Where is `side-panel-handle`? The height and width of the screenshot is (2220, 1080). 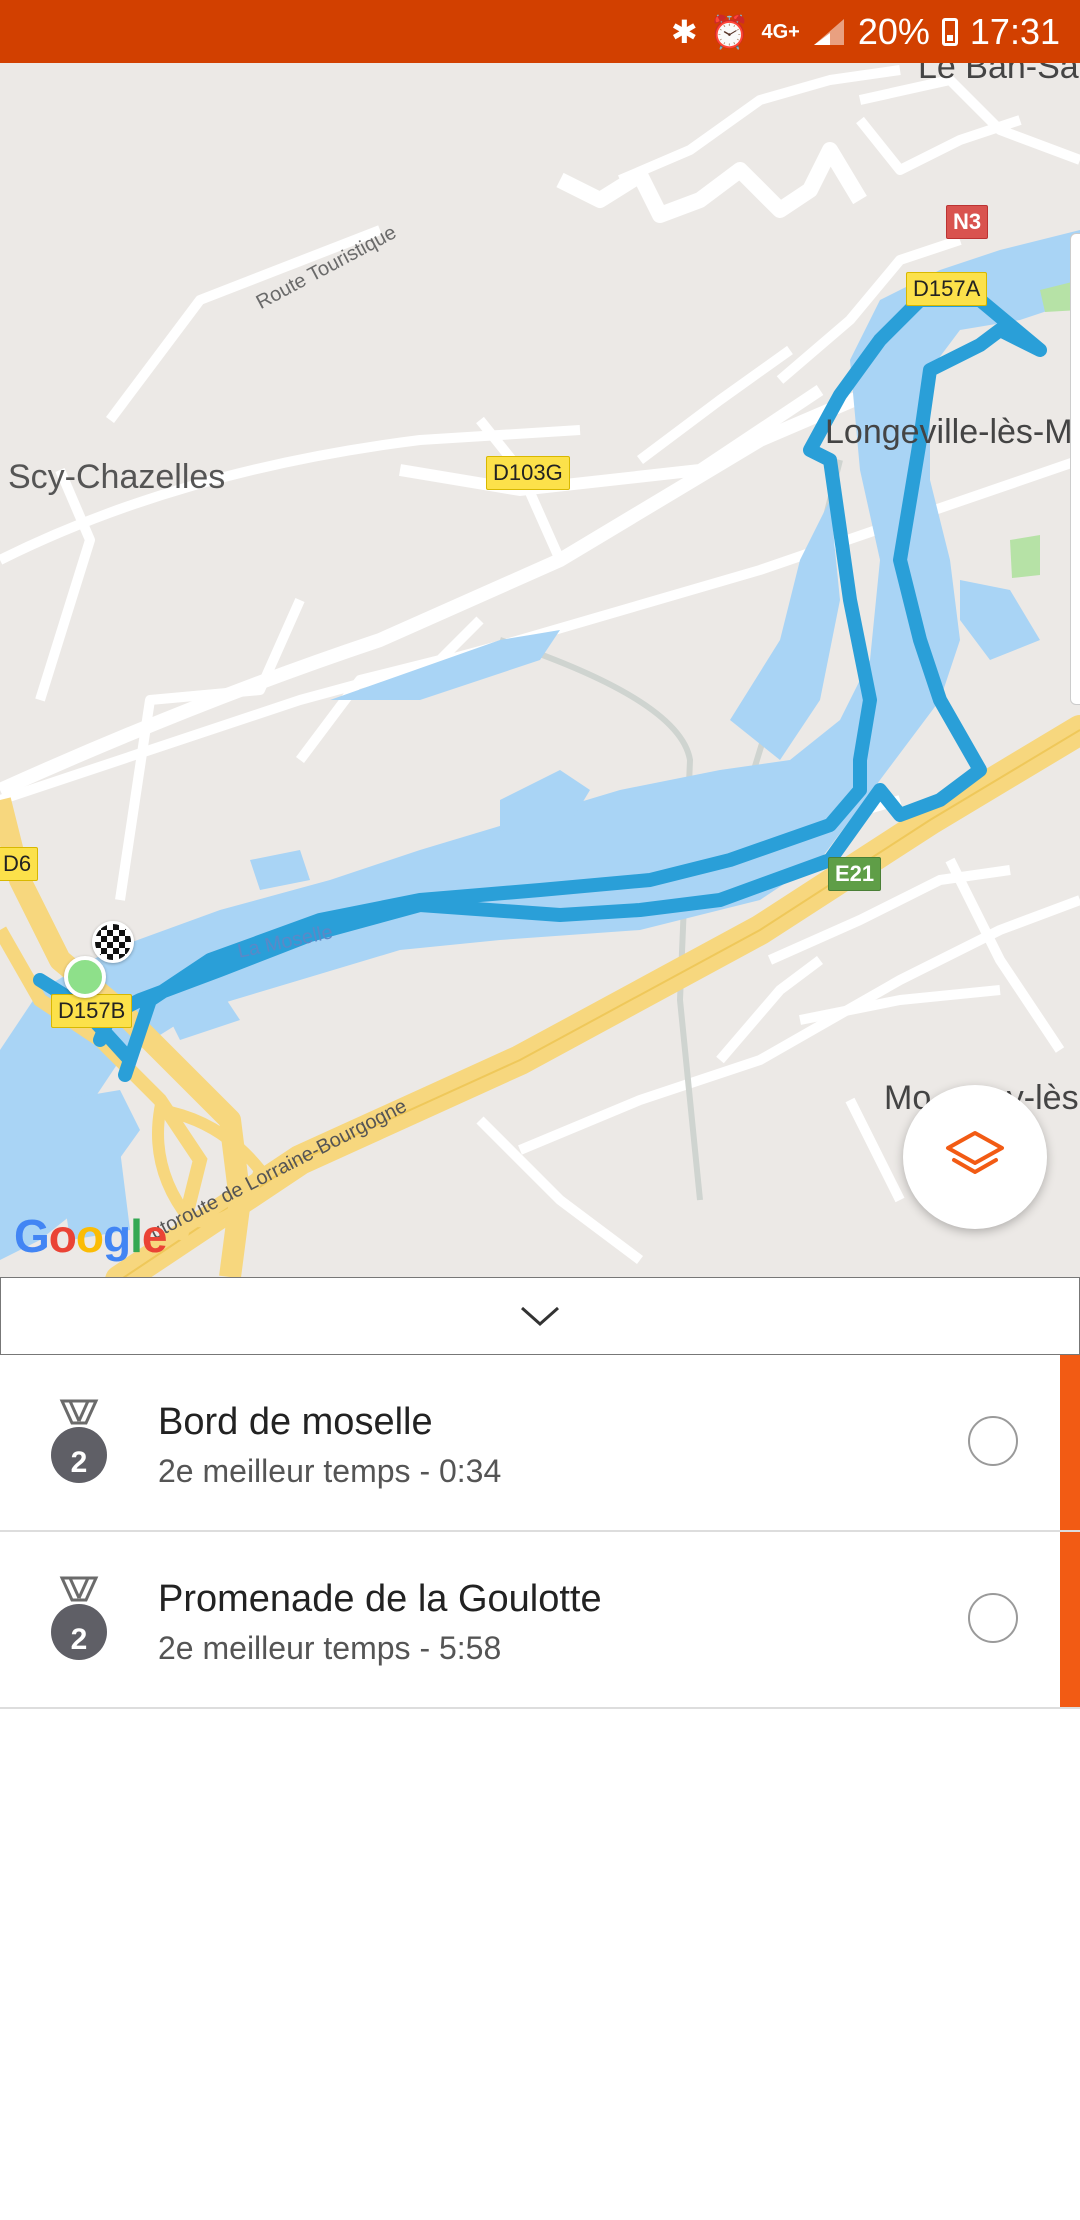
side-panel-handle is located at coordinates (1075, 469).